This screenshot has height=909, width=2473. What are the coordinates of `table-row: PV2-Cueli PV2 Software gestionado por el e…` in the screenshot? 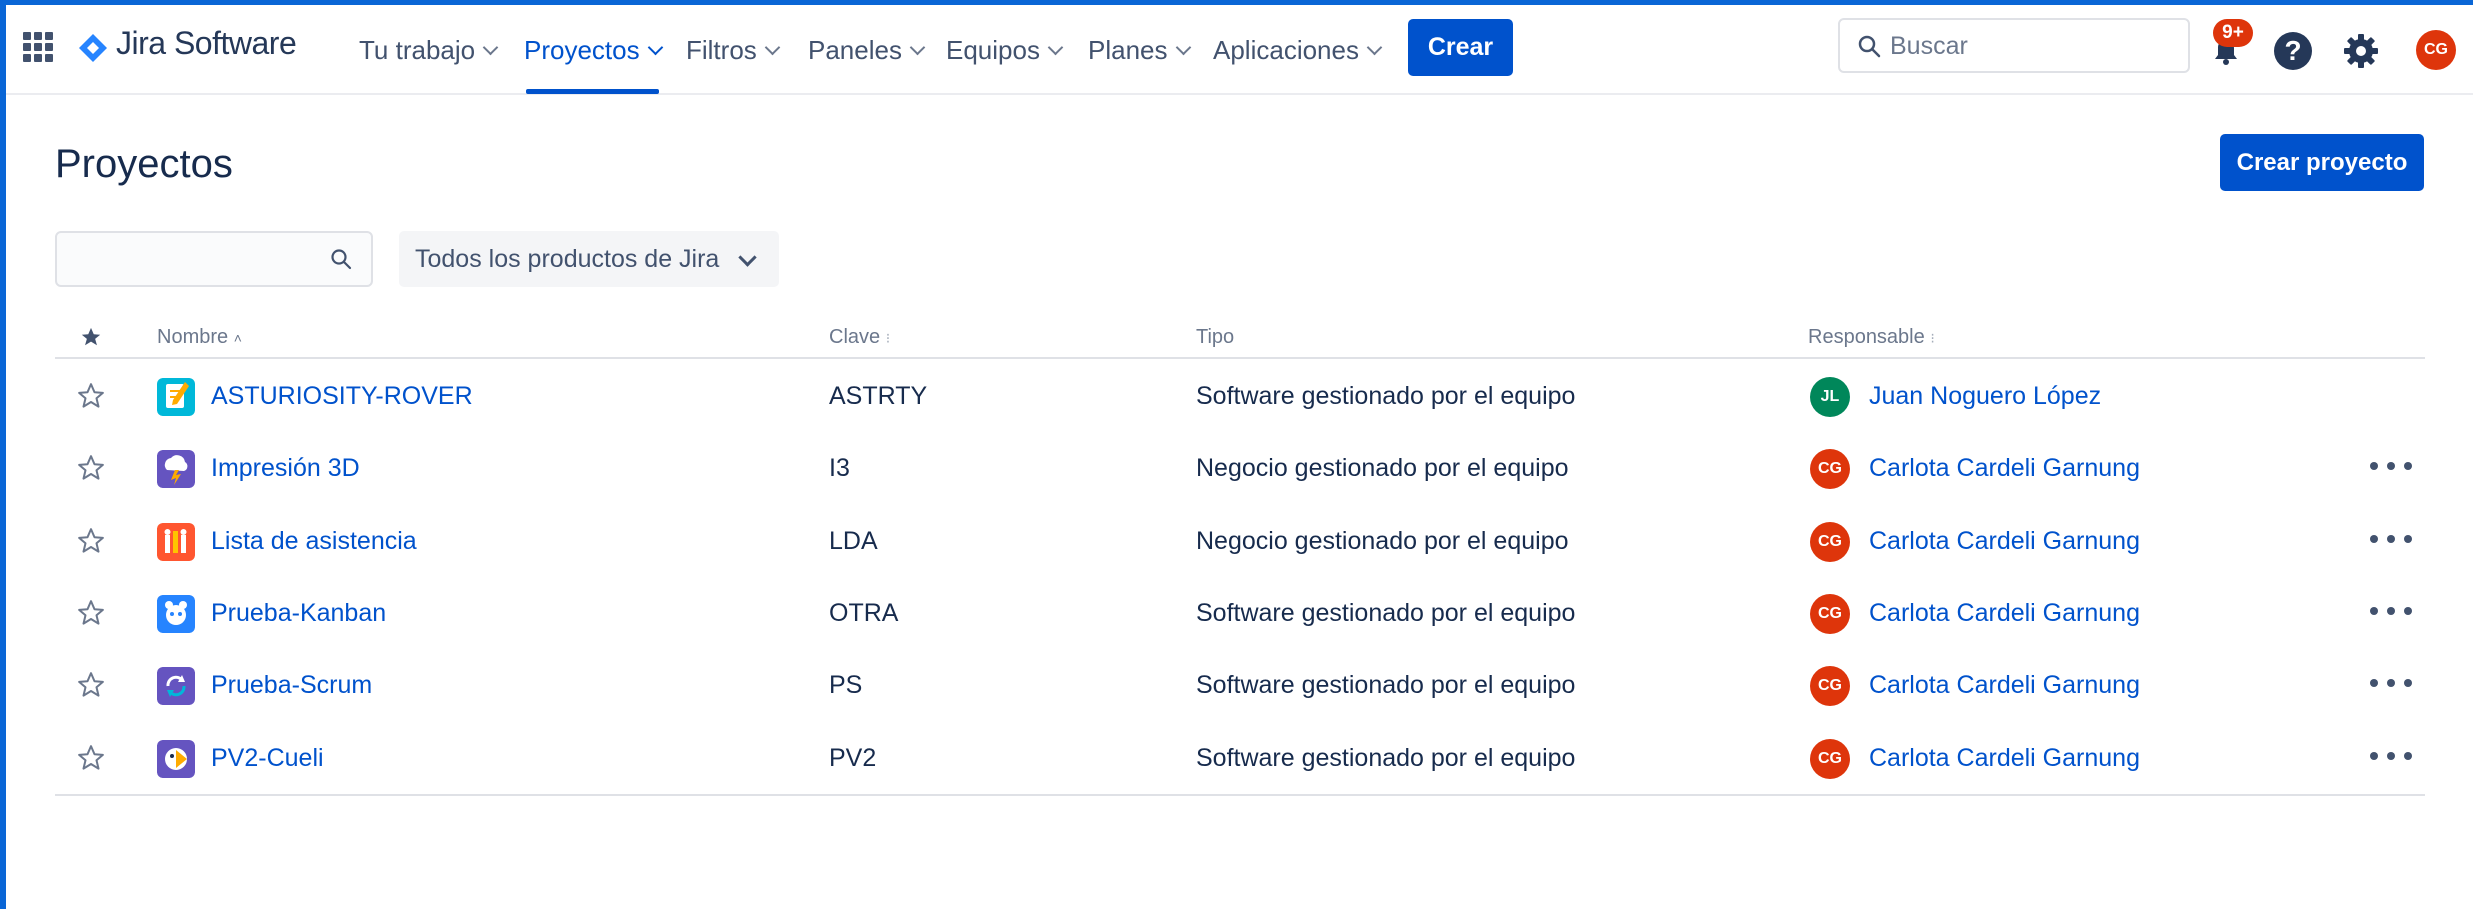 It's located at (1236, 757).